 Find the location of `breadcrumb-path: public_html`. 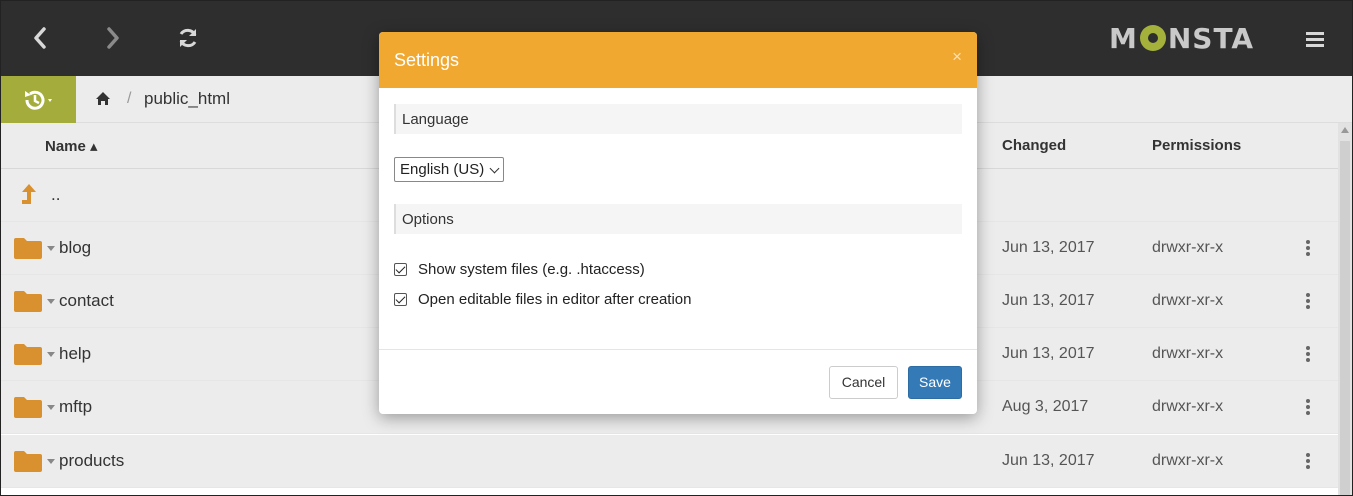

breadcrumb-path: public_html is located at coordinates (187, 99).